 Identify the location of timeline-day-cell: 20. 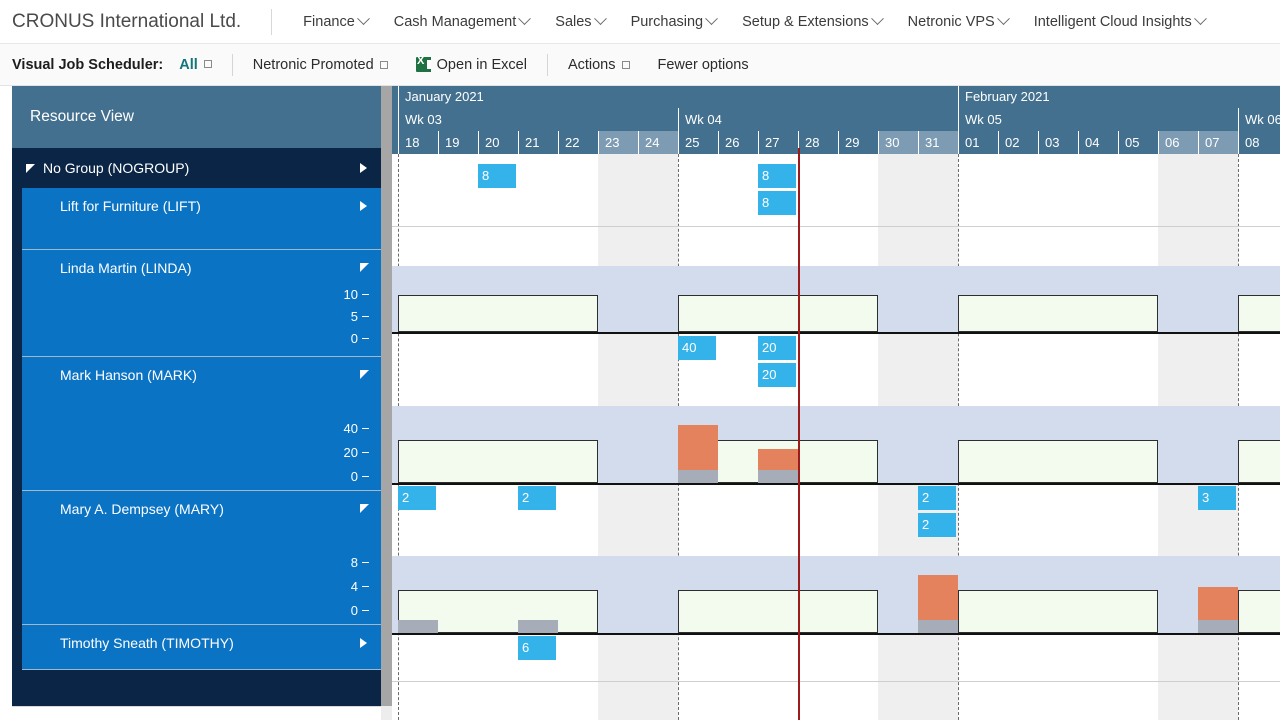
(498, 142).